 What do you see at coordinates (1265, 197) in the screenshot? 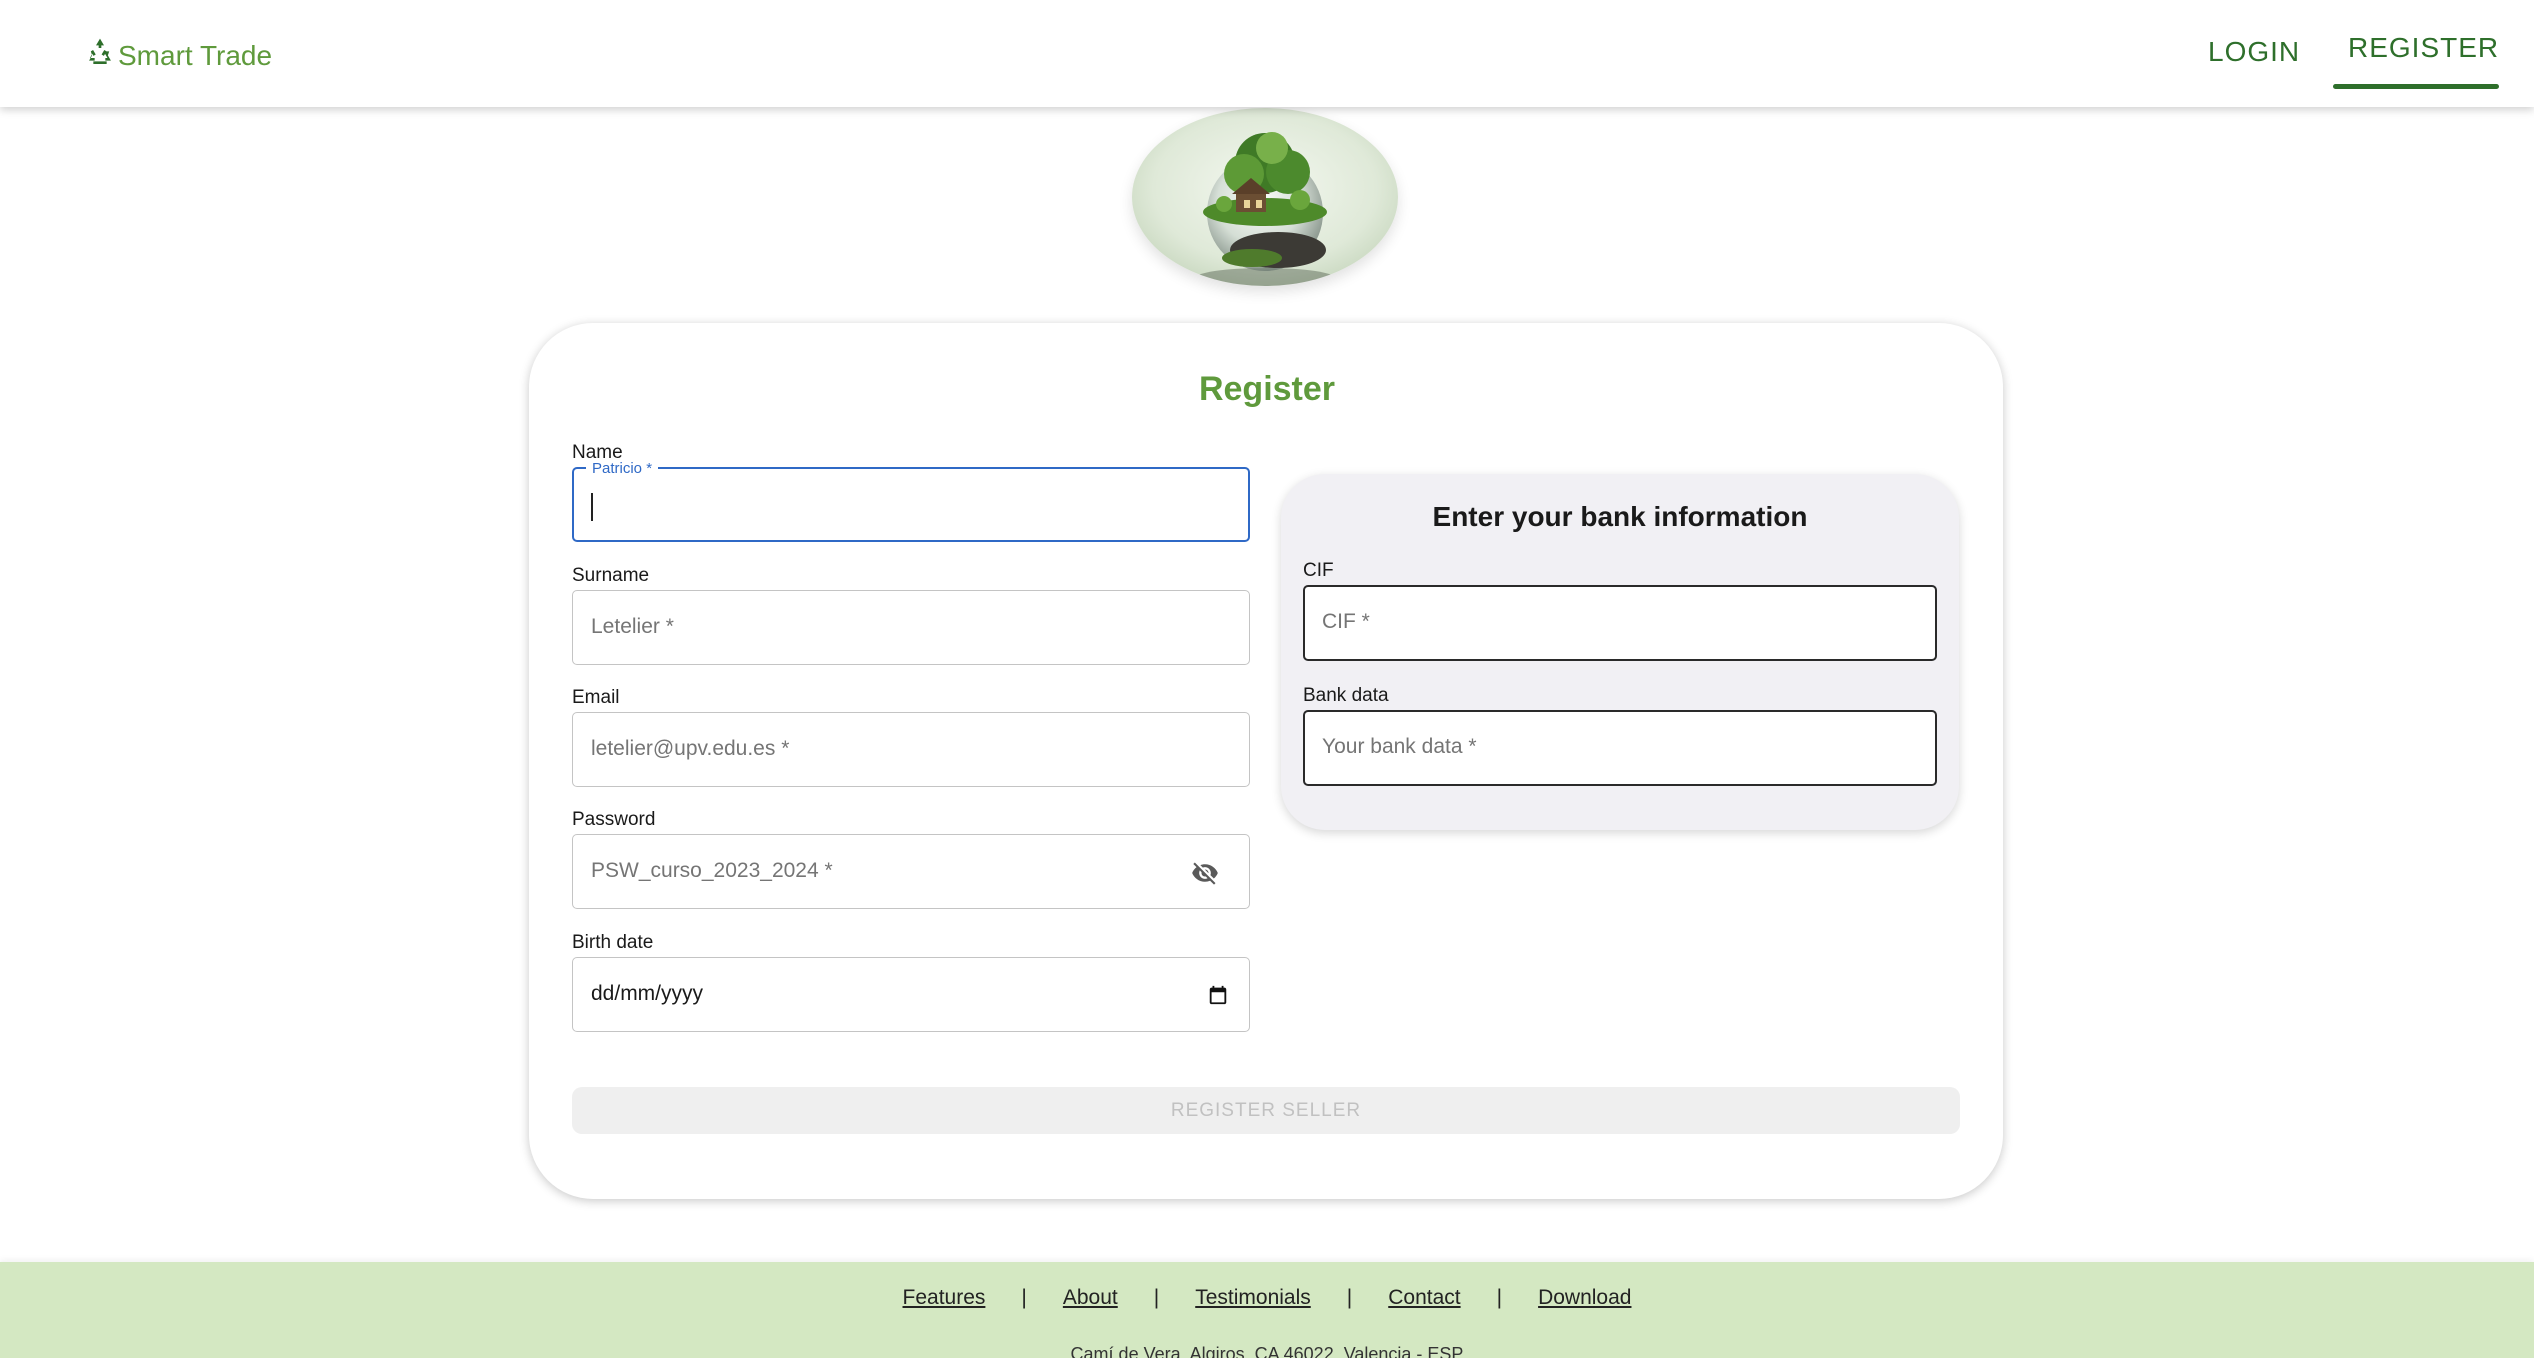
I see `hero-eco-globe-image` at bounding box center [1265, 197].